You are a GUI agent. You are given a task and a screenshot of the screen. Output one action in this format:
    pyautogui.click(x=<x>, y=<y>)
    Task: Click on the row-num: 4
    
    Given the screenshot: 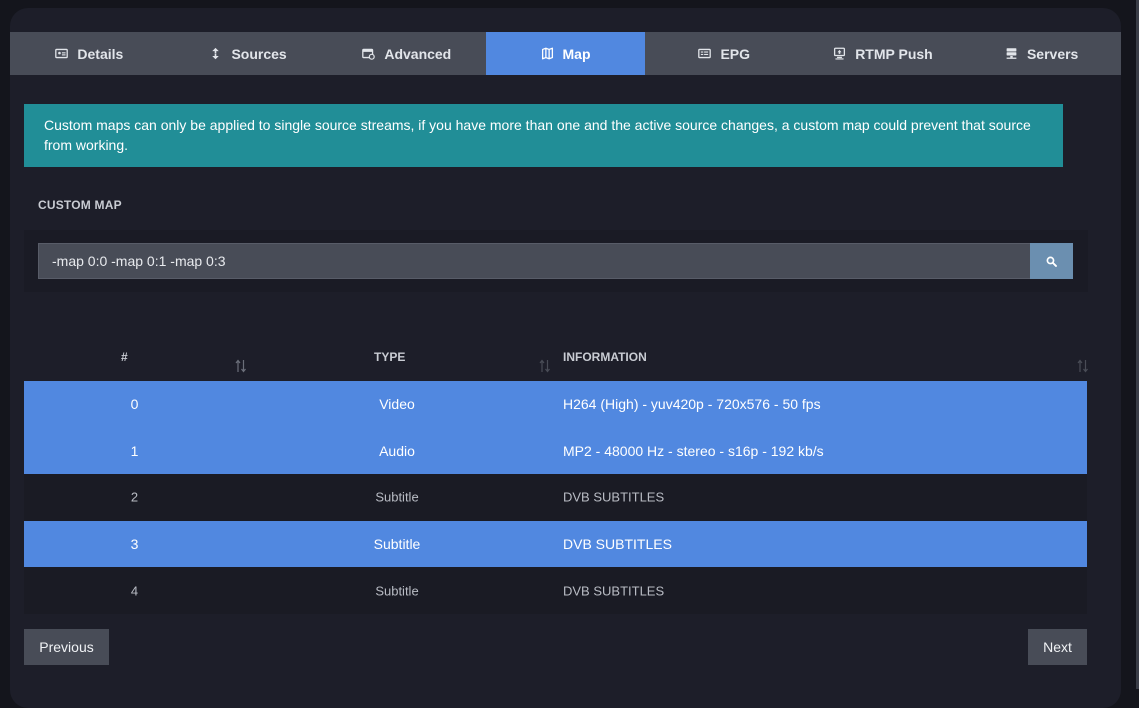 What is the action you would take?
    pyautogui.click(x=134, y=591)
    